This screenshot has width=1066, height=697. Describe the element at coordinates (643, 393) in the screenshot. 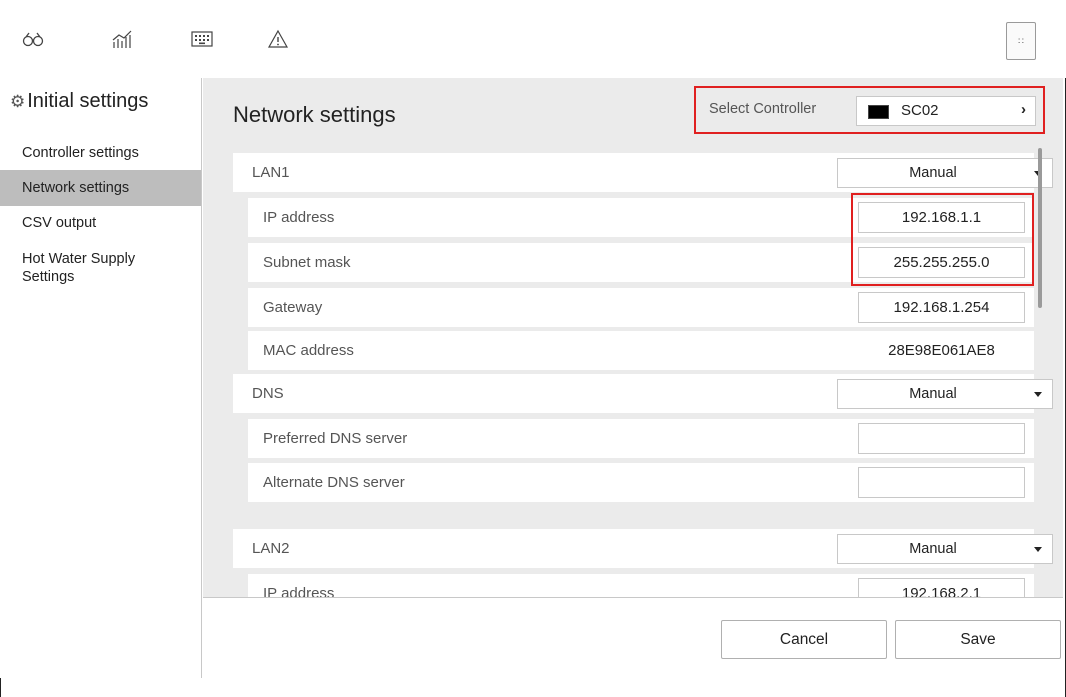

I see `dns-row: DNS Manual` at that location.